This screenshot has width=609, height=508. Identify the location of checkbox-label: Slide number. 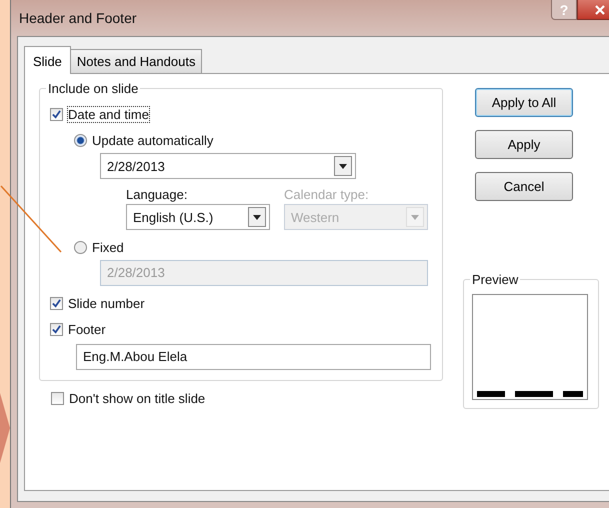
(106, 303).